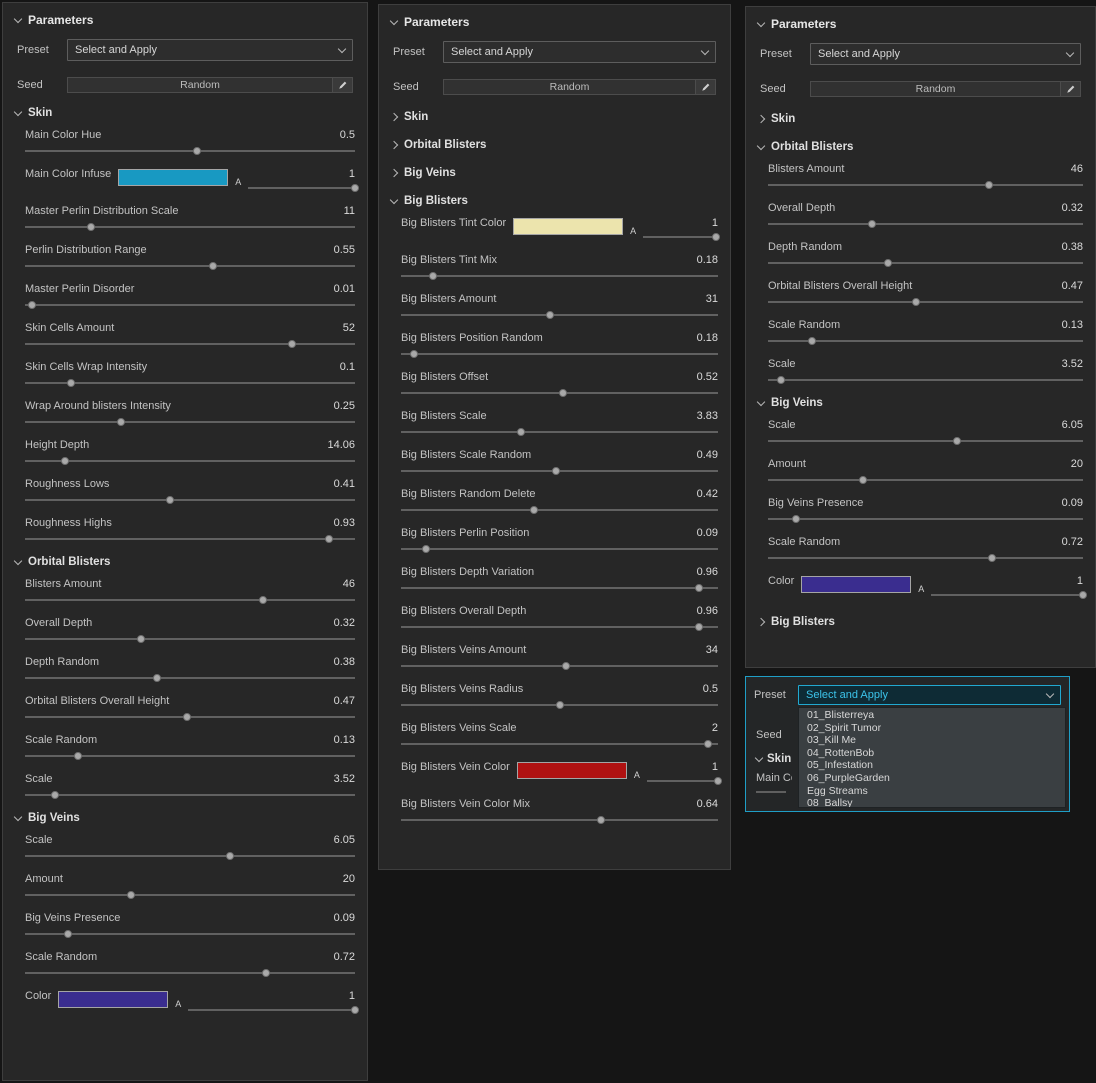 The height and width of the screenshot is (1083, 1096). I want to click on preset-option: 05_Infestation, so click(932, 765).